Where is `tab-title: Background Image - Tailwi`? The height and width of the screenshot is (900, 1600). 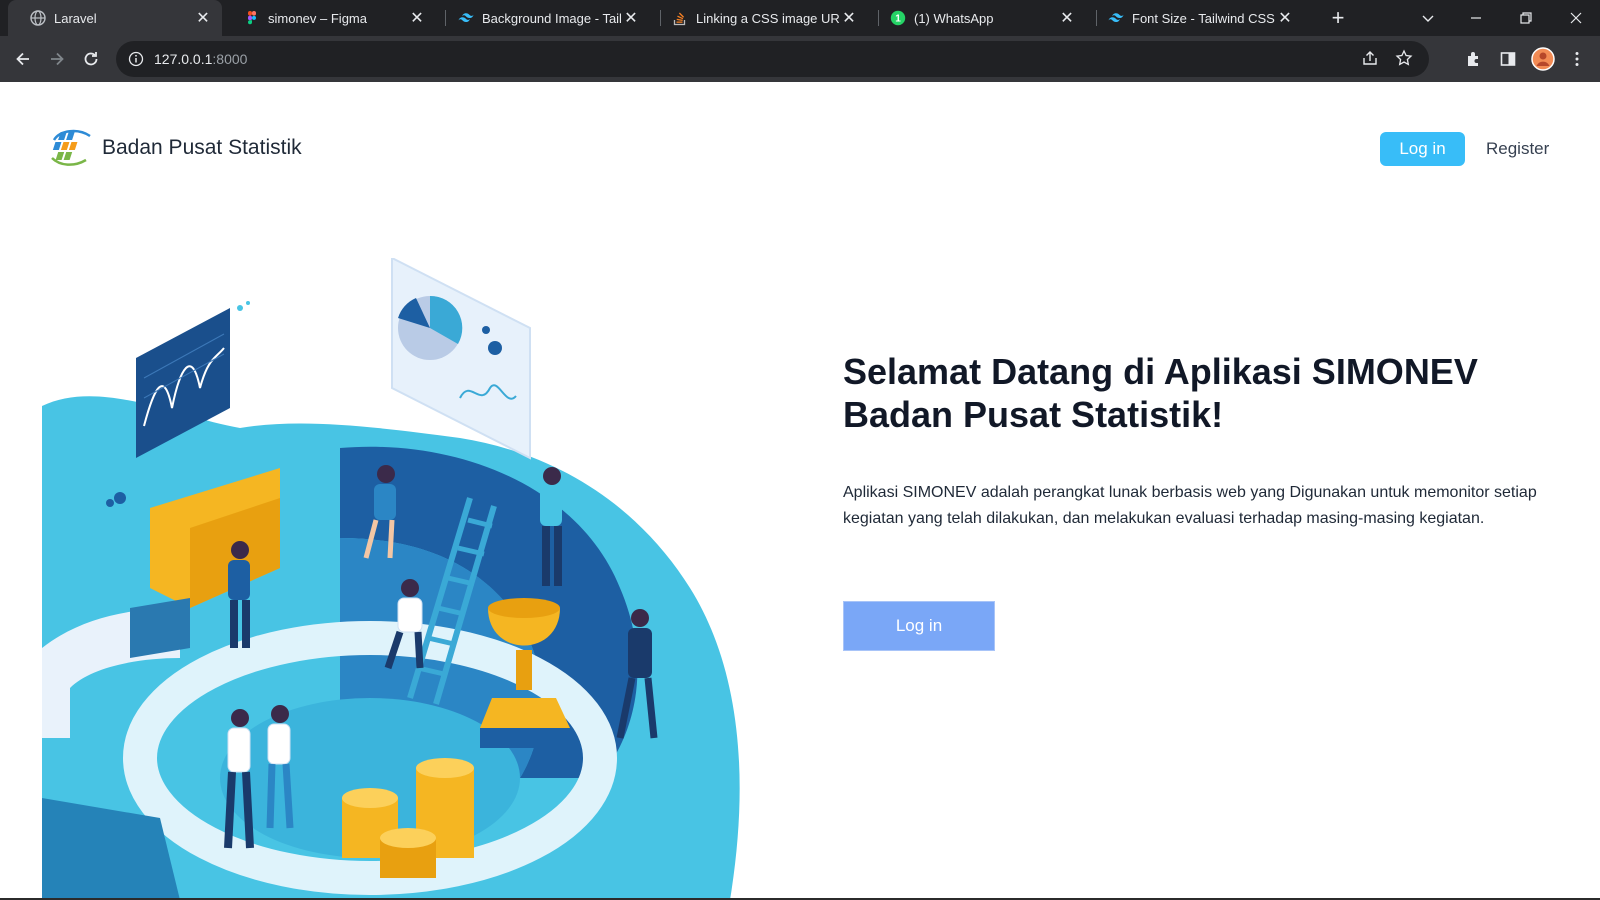
tab-title: Background Image - Tailwi is located at coordinates (552, 18).